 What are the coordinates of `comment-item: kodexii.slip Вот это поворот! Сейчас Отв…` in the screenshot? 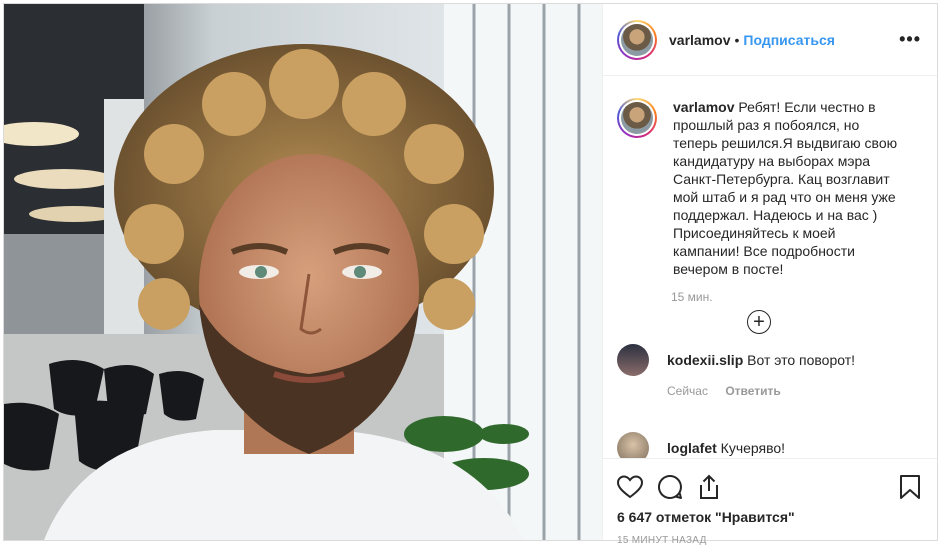 It's located at (736, 371).